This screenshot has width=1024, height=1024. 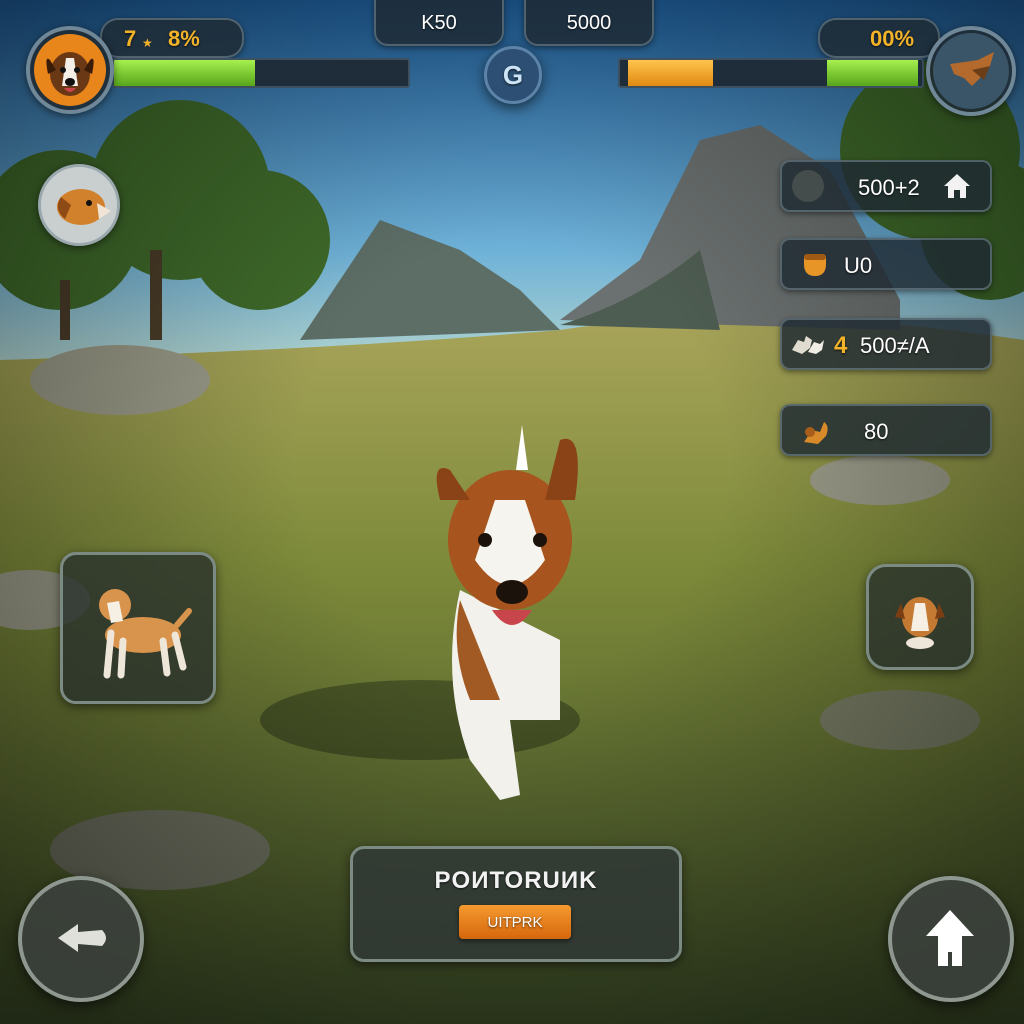 I want to click on dog-head-icon, so click(x=84, y=207).